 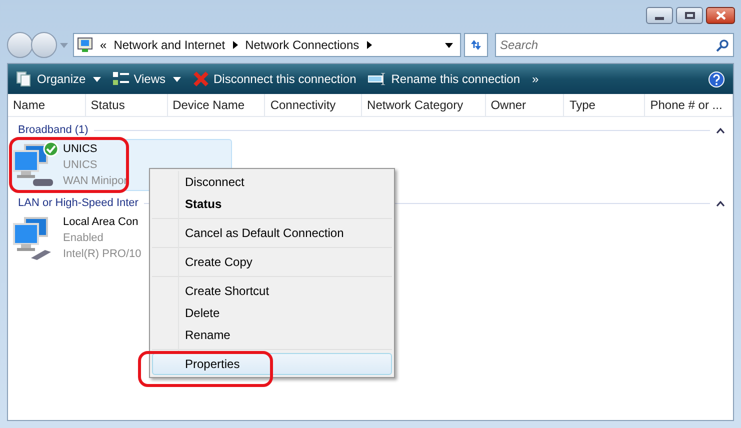 What do you see at coordinates (272, 291) in the screenshot?
I see `menu-item: Create Shortcut` at bounding box center [272, 291].